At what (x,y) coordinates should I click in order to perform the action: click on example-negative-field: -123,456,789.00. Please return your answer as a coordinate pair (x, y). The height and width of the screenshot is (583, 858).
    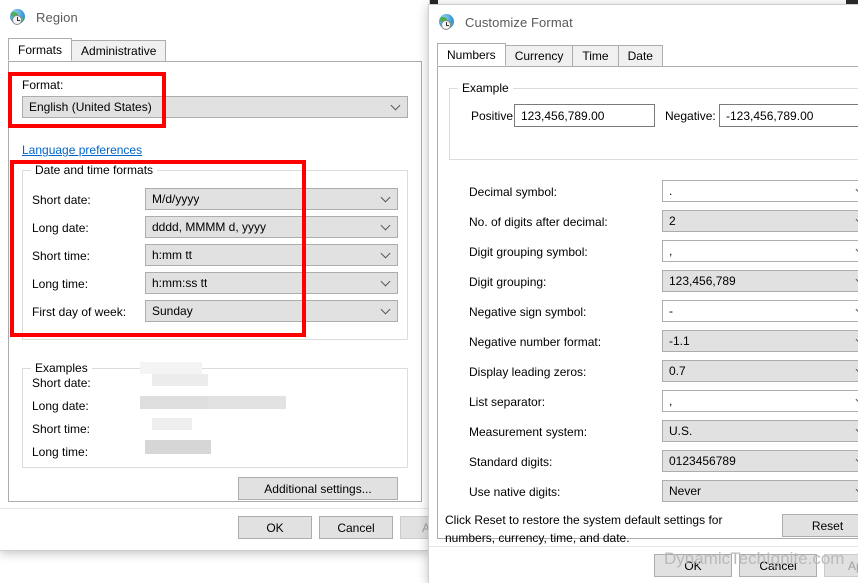
    Looking at the image, I should click on (788, 115).